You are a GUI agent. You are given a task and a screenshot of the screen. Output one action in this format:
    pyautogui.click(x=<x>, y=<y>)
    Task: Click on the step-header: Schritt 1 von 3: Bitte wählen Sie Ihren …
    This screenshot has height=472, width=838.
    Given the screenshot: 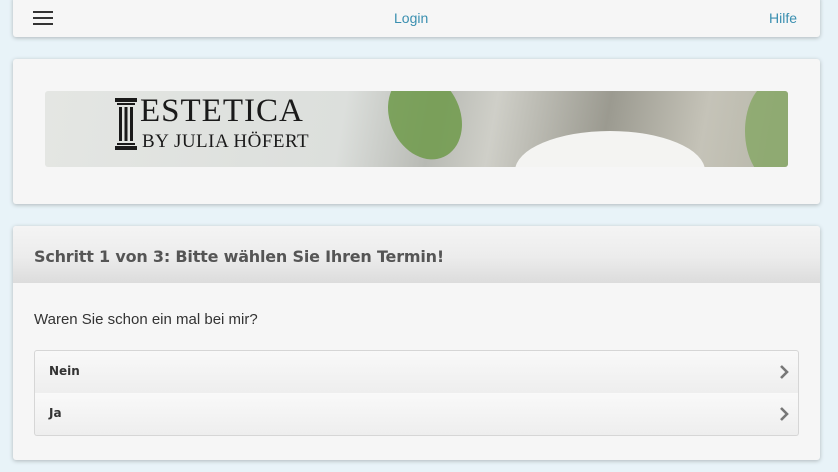 What is the action you would take?
    pyautogui.click(x=416, y=254)
    